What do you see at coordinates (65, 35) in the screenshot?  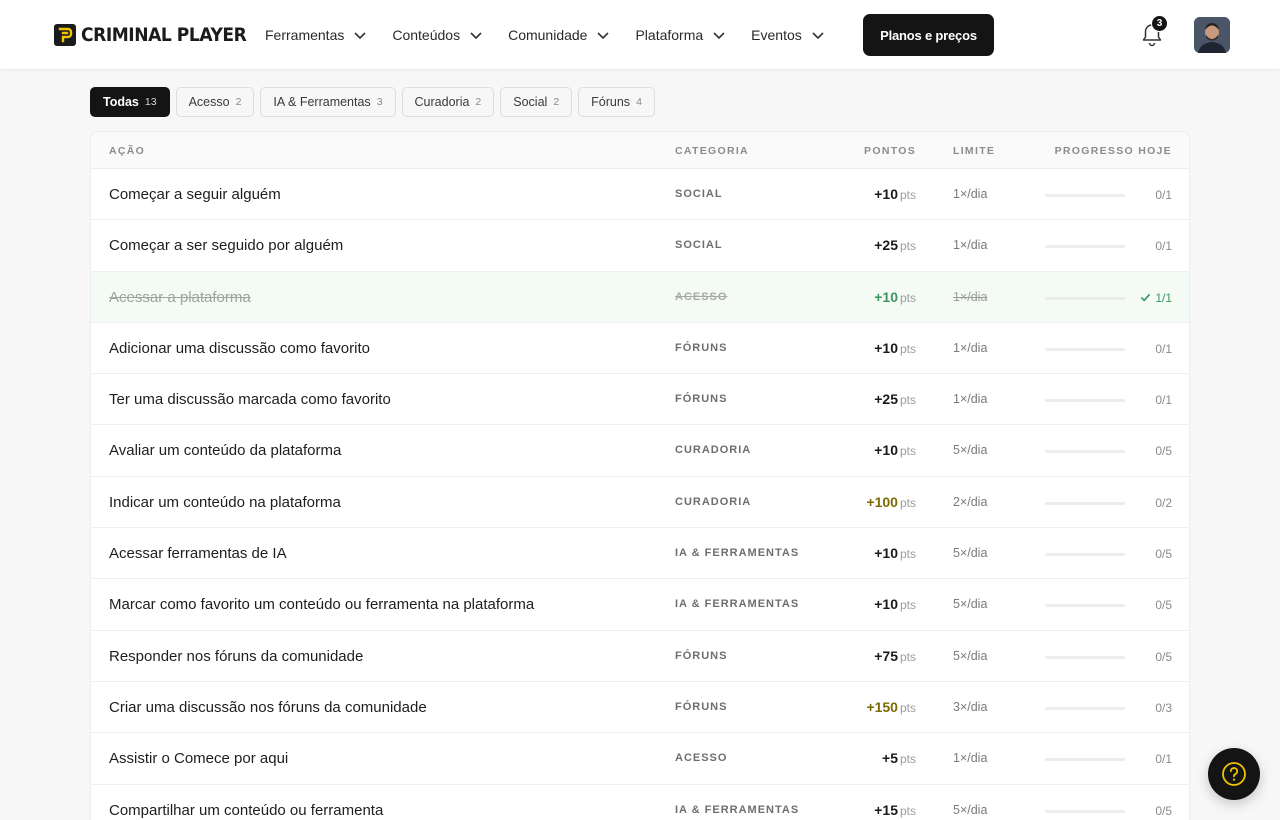 I see `cp-logo-icon` at bounding box center [65, 35].